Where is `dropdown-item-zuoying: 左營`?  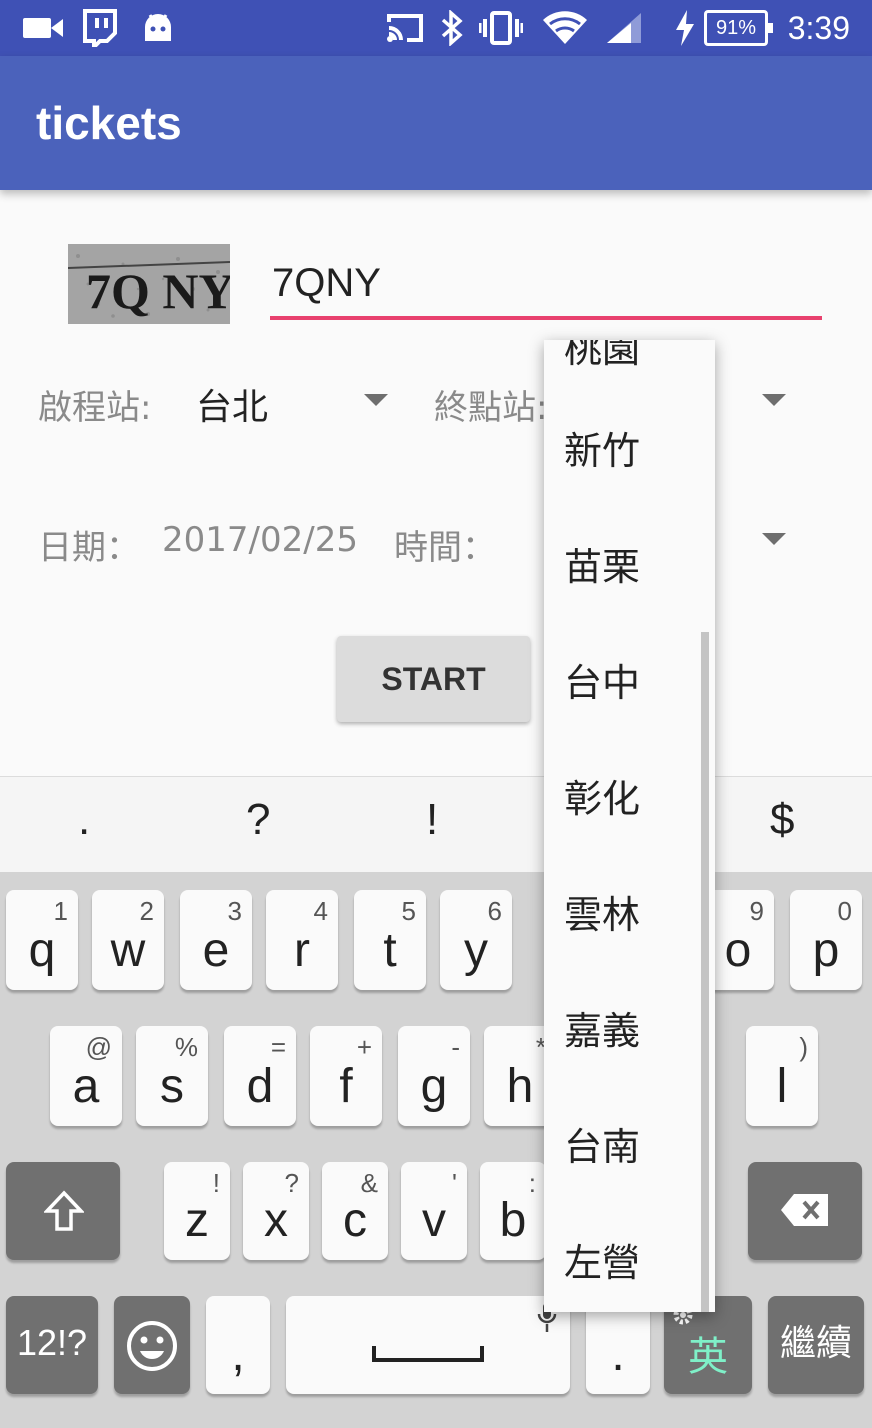
dropdown-item-zuoying: 左營 is located at coordinates (602, 1259).